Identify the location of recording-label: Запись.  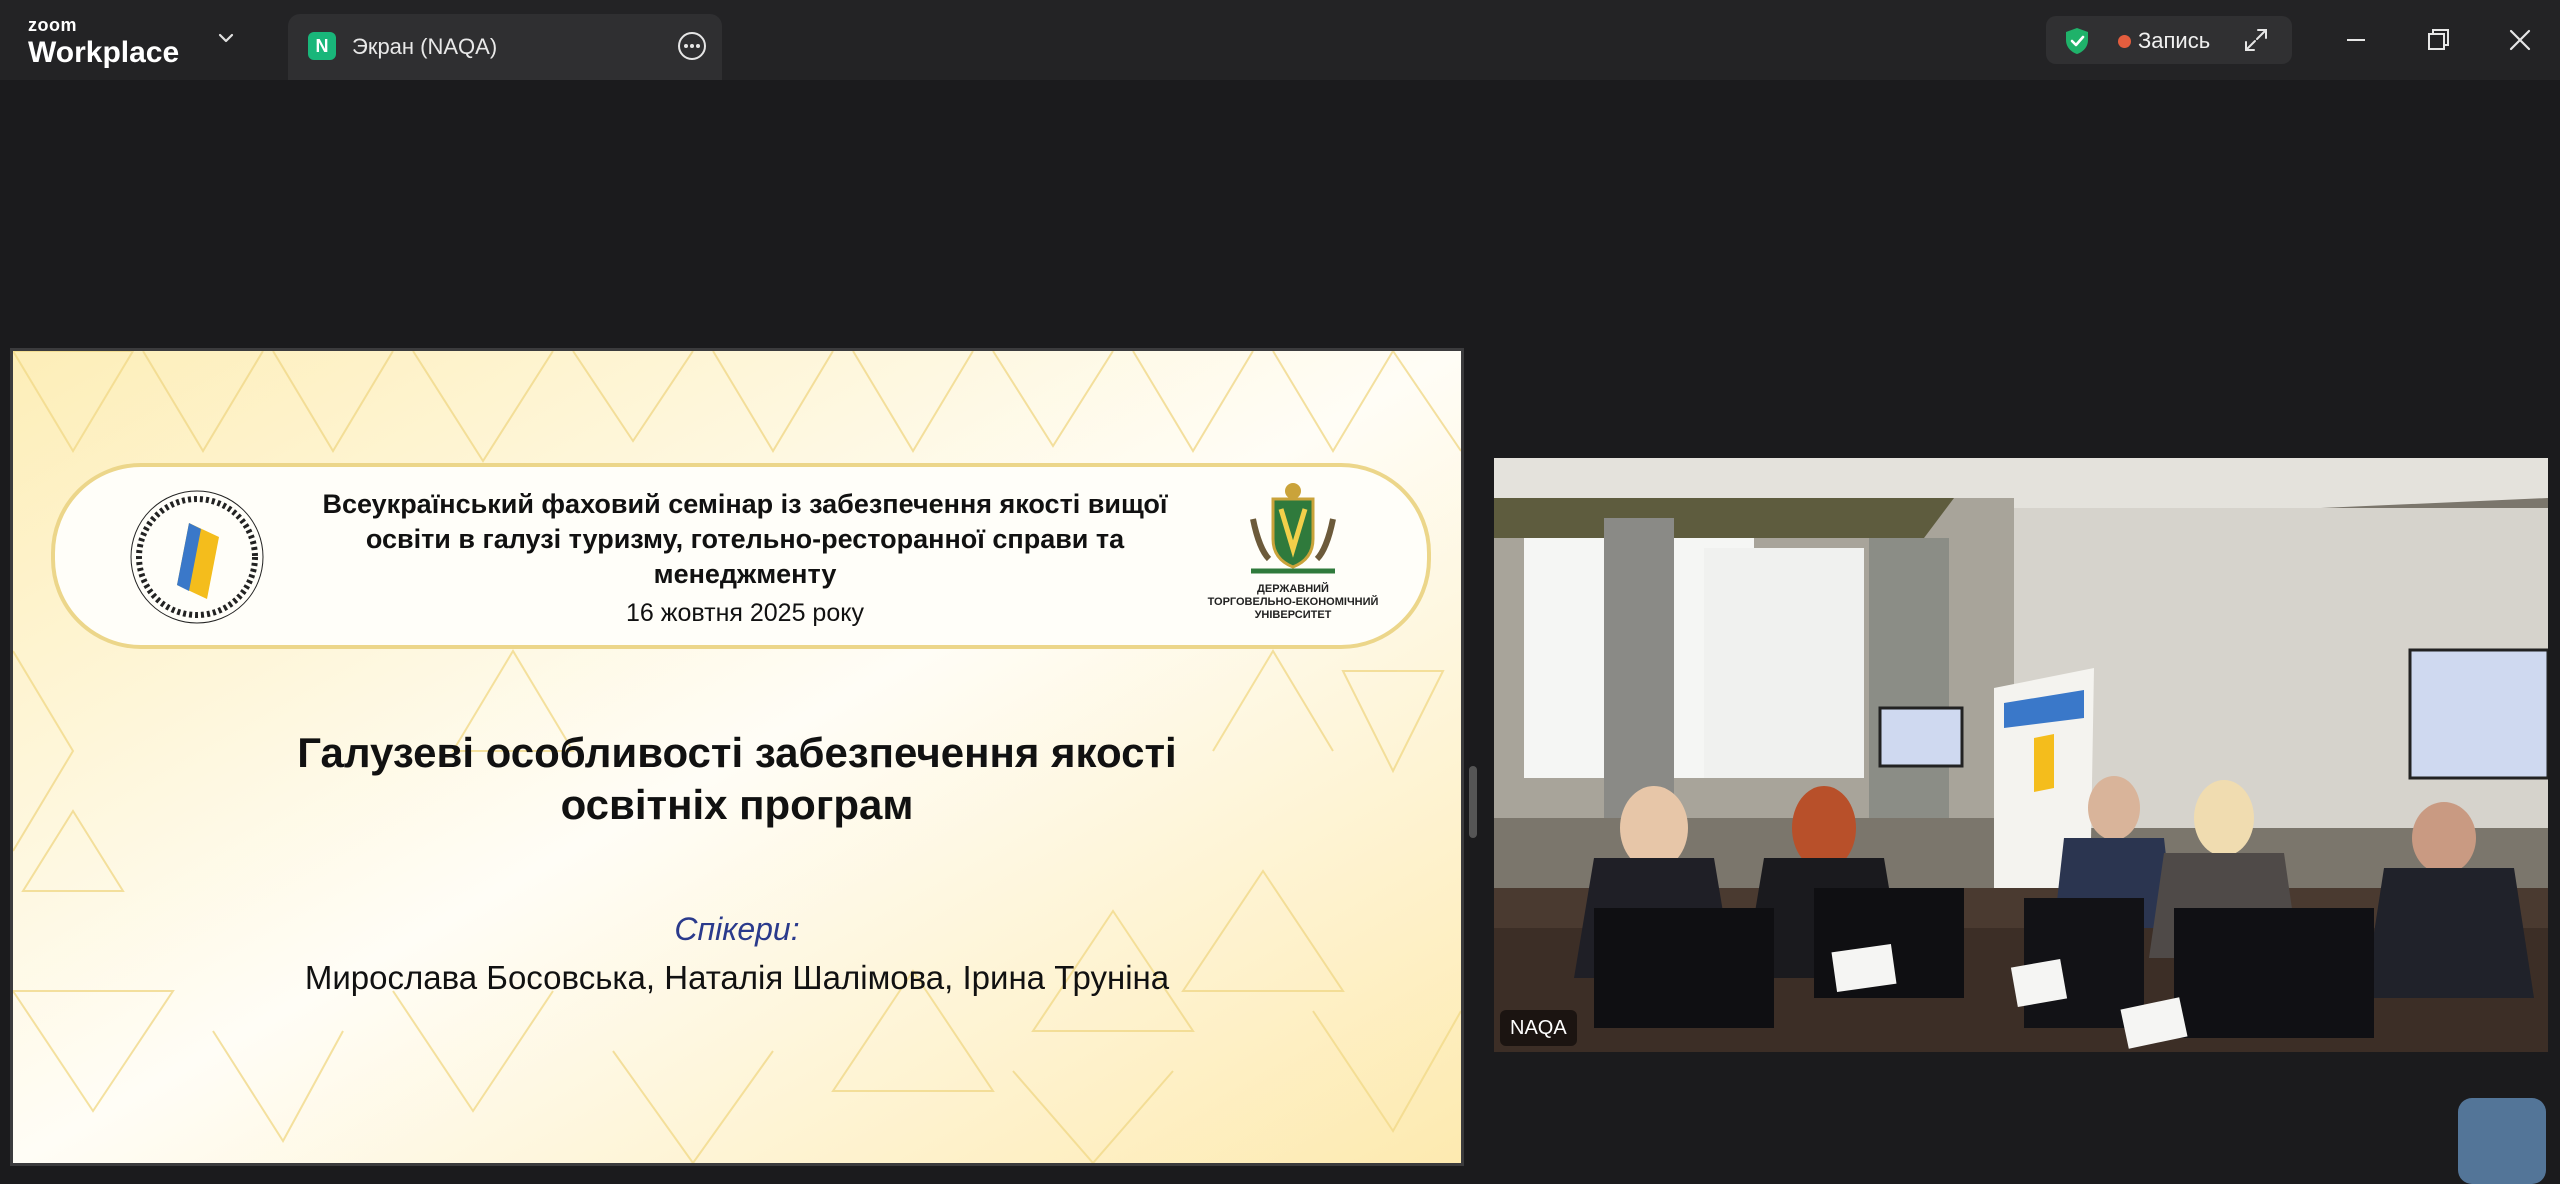
(2174, 40).